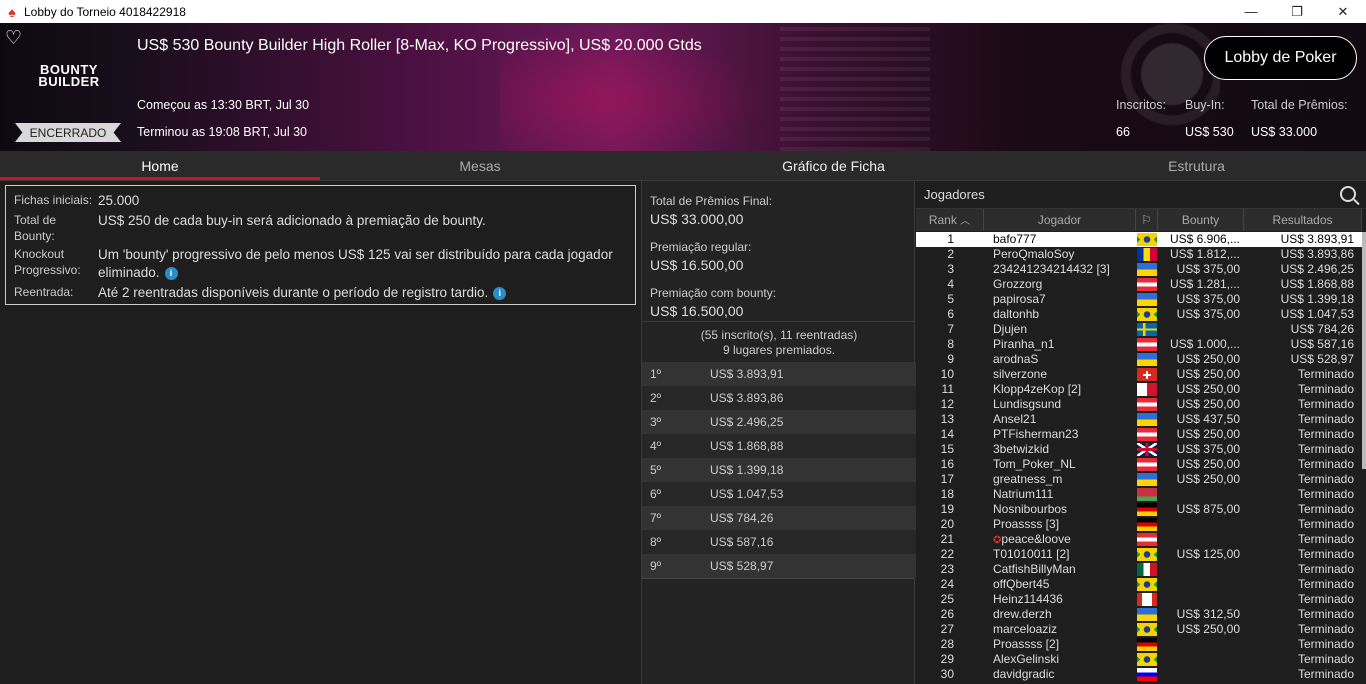  I want to click on player-row: 6 daltonhb US$ 375,00 US$ 1.047,53, so click(1139, 314).